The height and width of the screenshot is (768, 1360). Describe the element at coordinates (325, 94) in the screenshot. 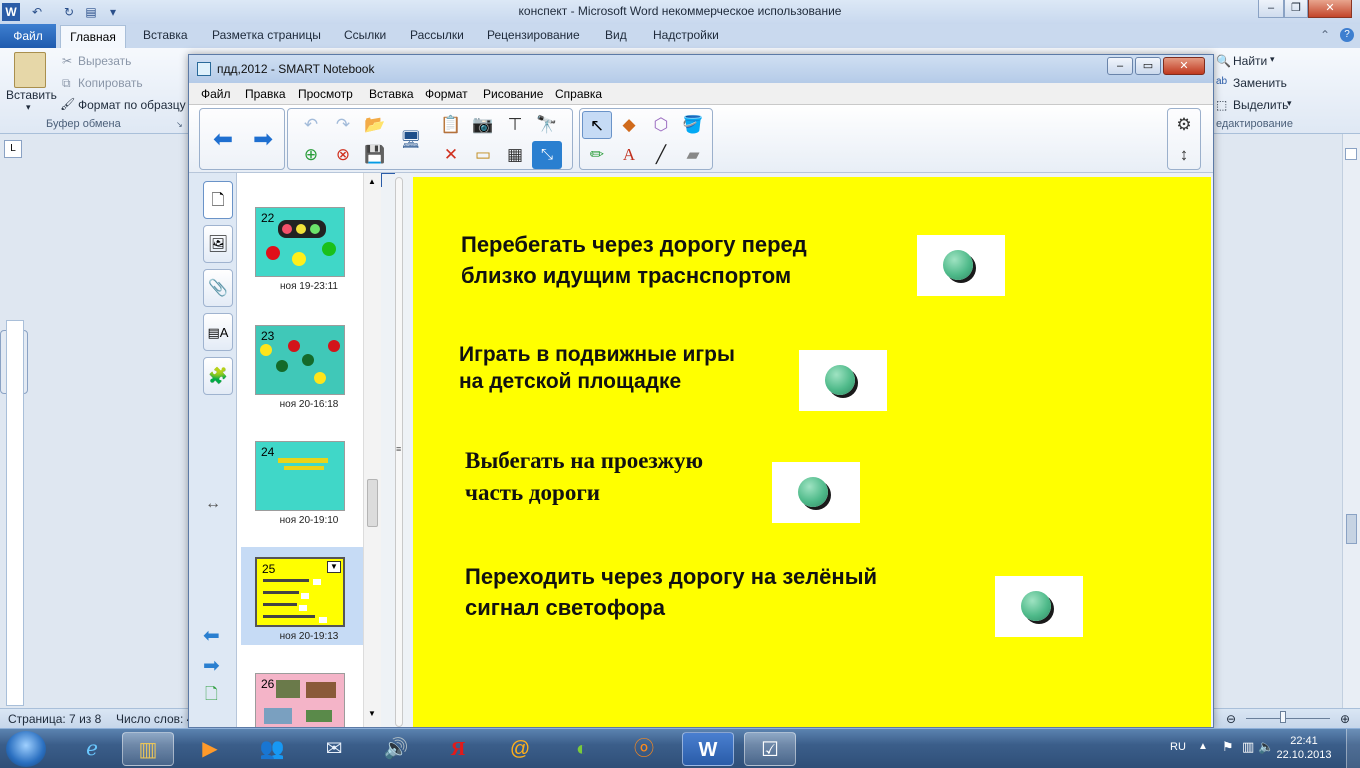

I see `menu-view: Просмотр` at that location.